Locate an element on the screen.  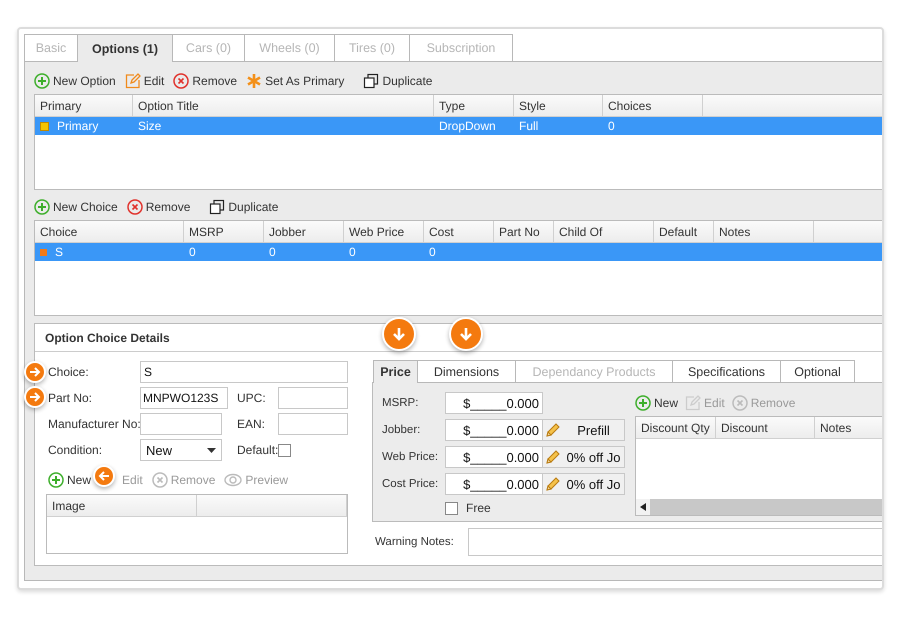
warning-notes-field is located at coordinates (675, 542).